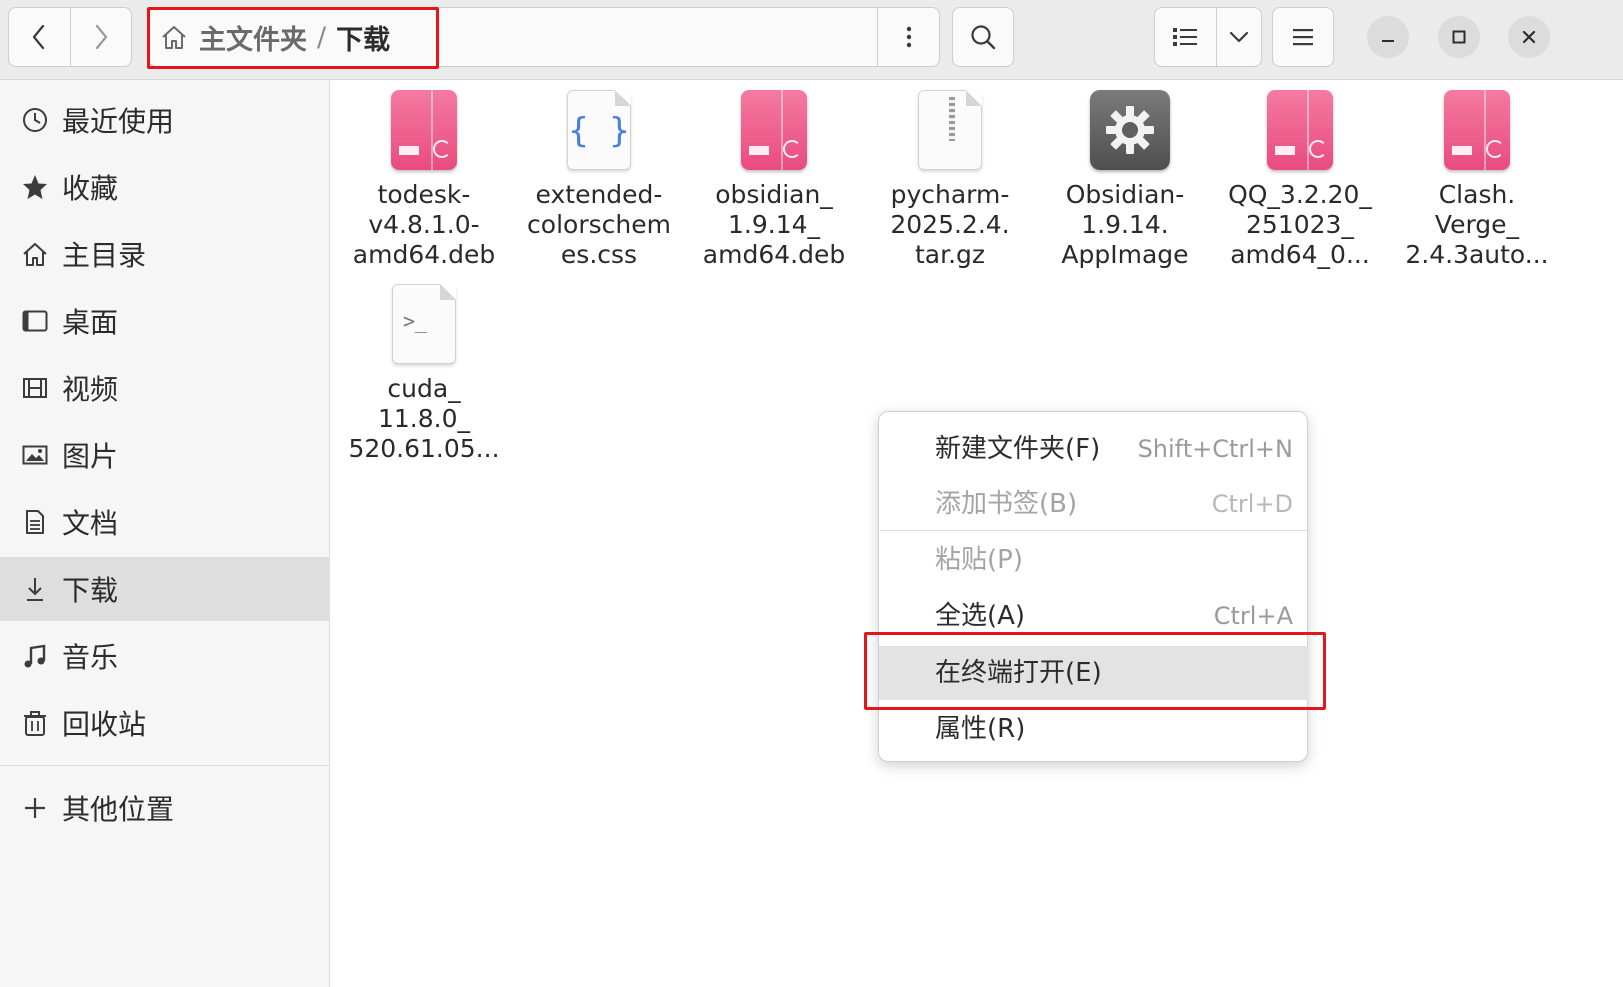 The height and width of the screenshot is (987, 1623). I want to click on sidebar-item-pictures: 图片, so click(165, 455).